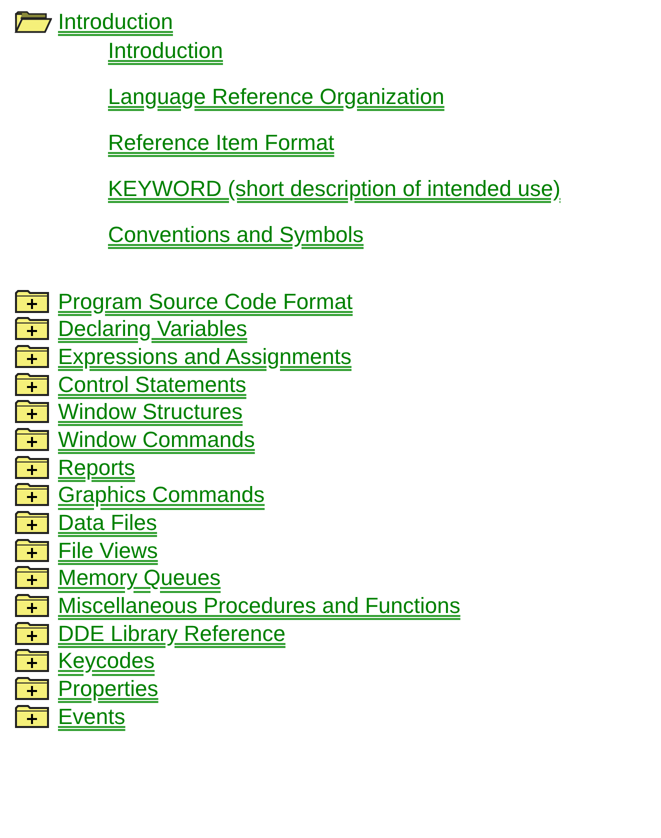 The height and width of the screenshot is (838, 661). What do you see at coordinates (105, 551) in the screenshot?
I see `book-link: File Views` at bounding box center [105, 551].